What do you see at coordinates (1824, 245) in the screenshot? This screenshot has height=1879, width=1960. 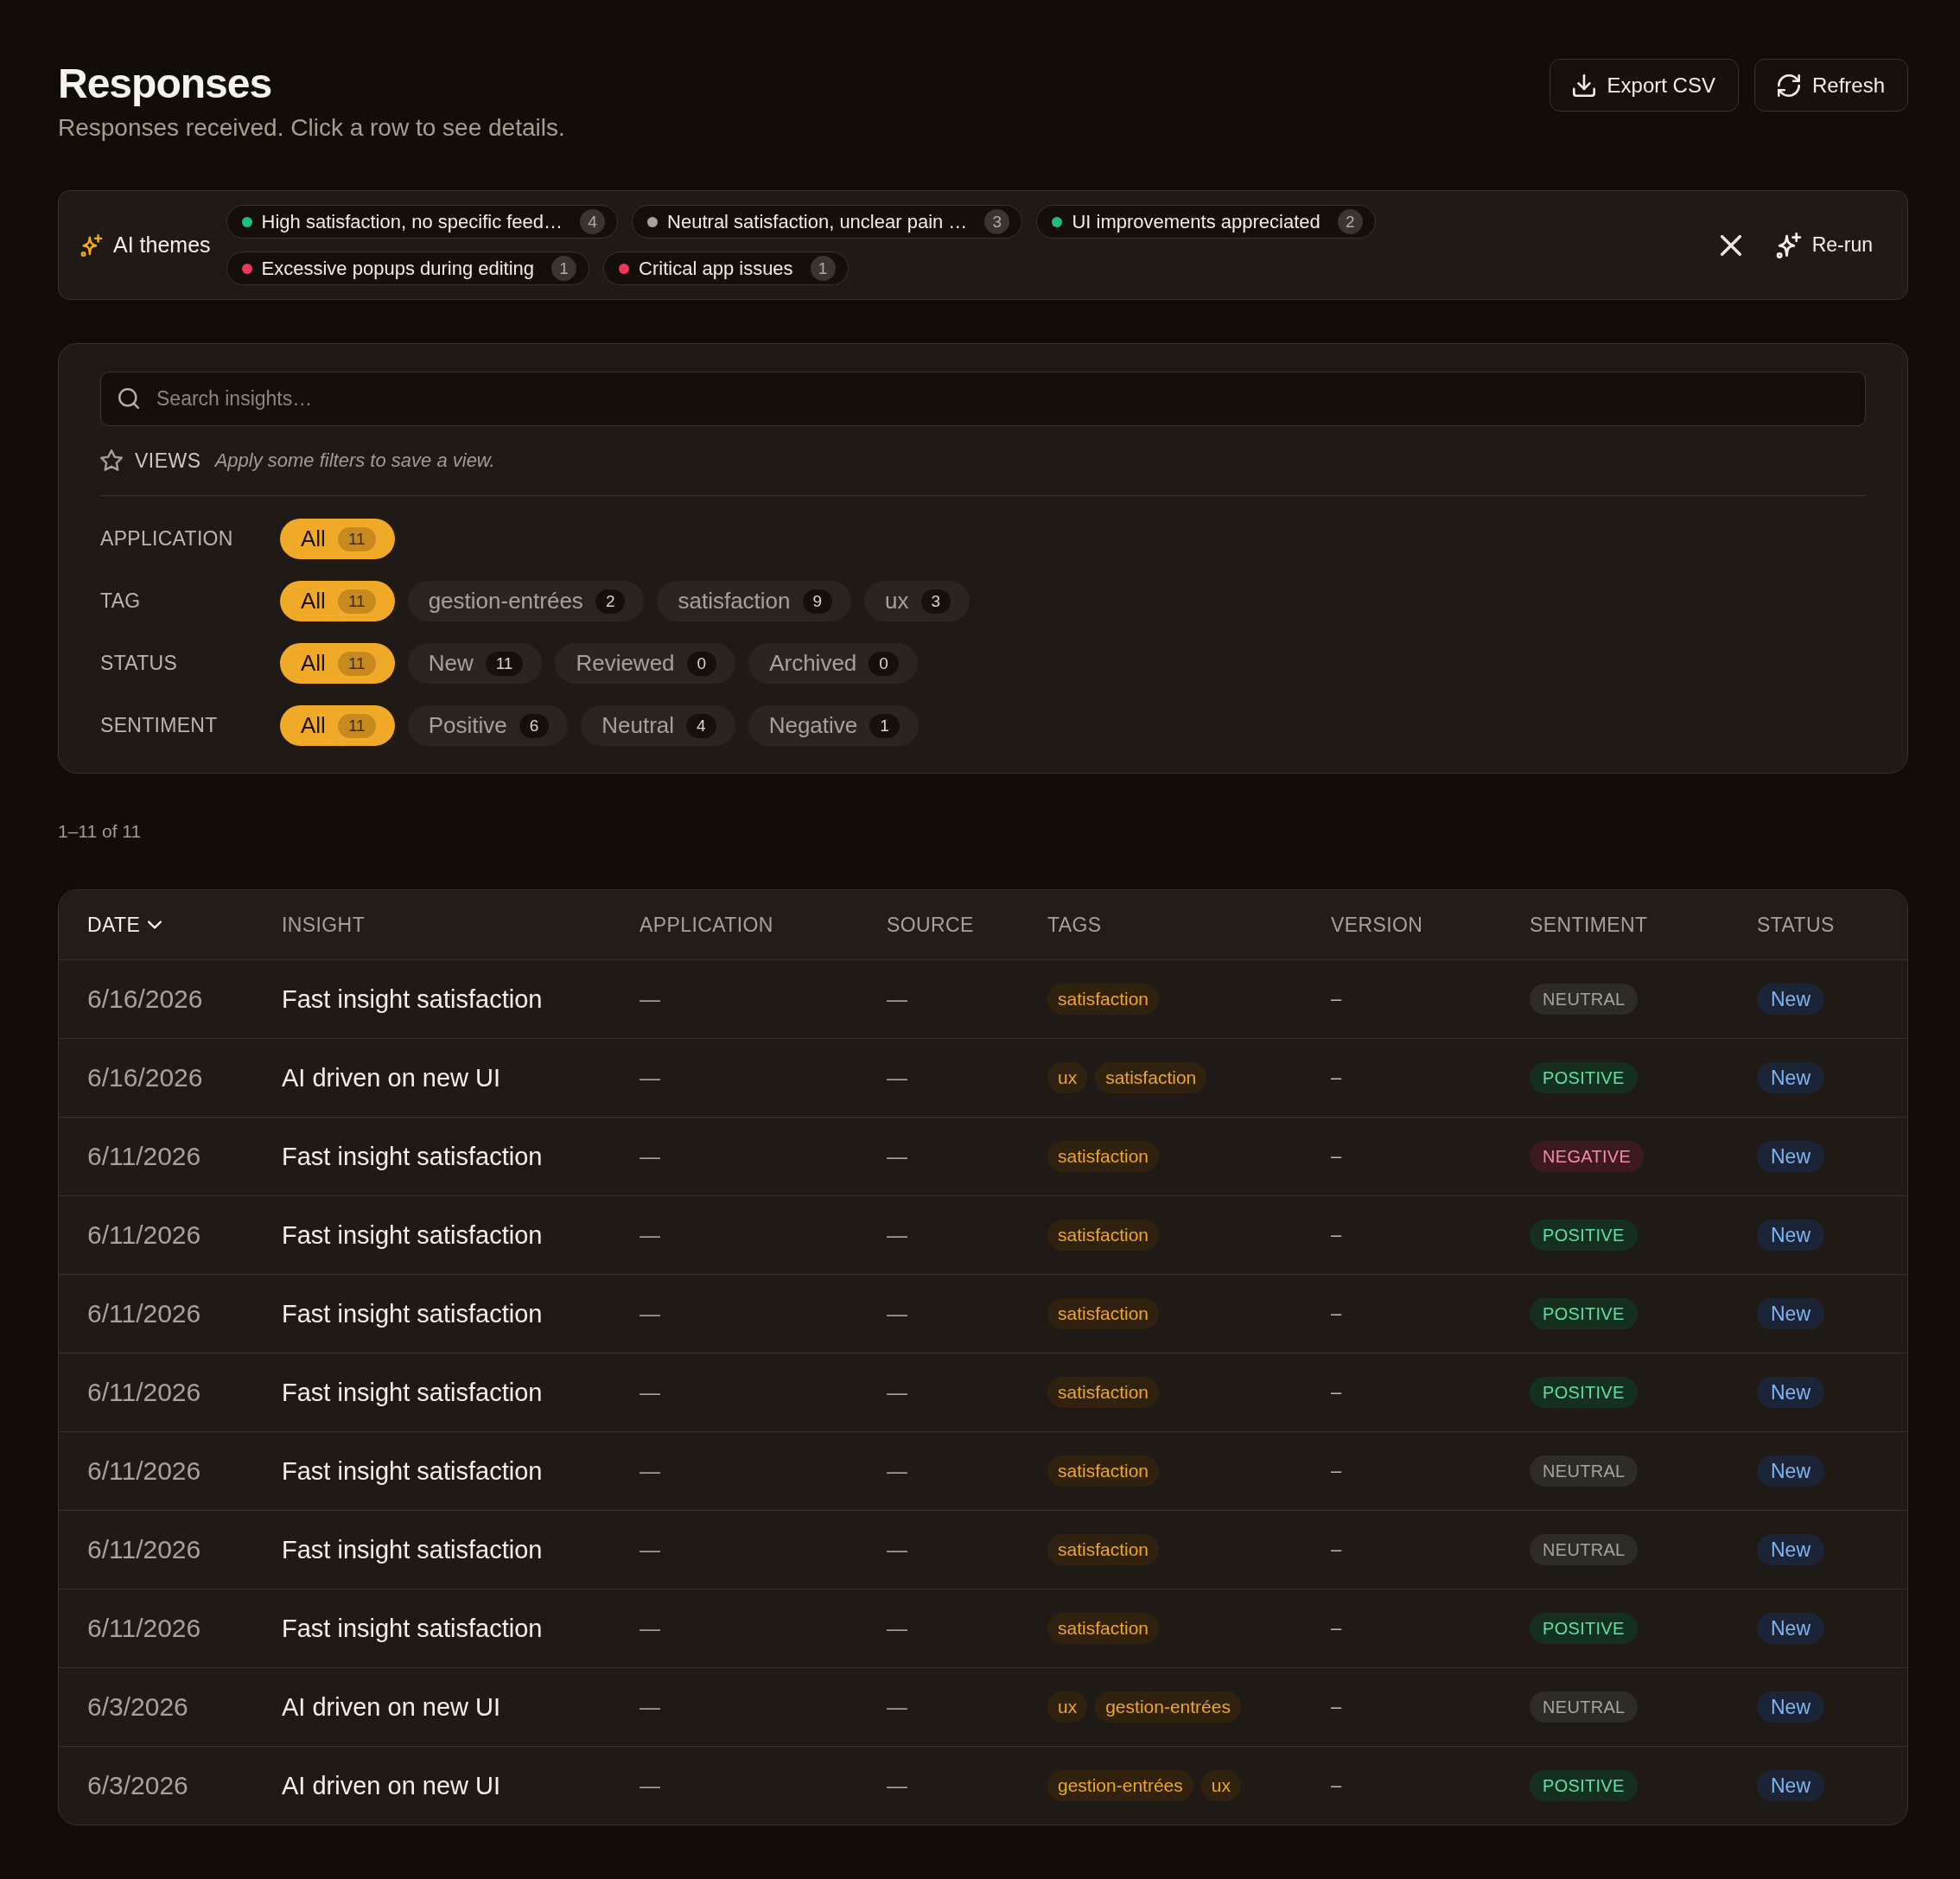 I see `rerun-button: Re-run` at bounding box center [1824, 245].